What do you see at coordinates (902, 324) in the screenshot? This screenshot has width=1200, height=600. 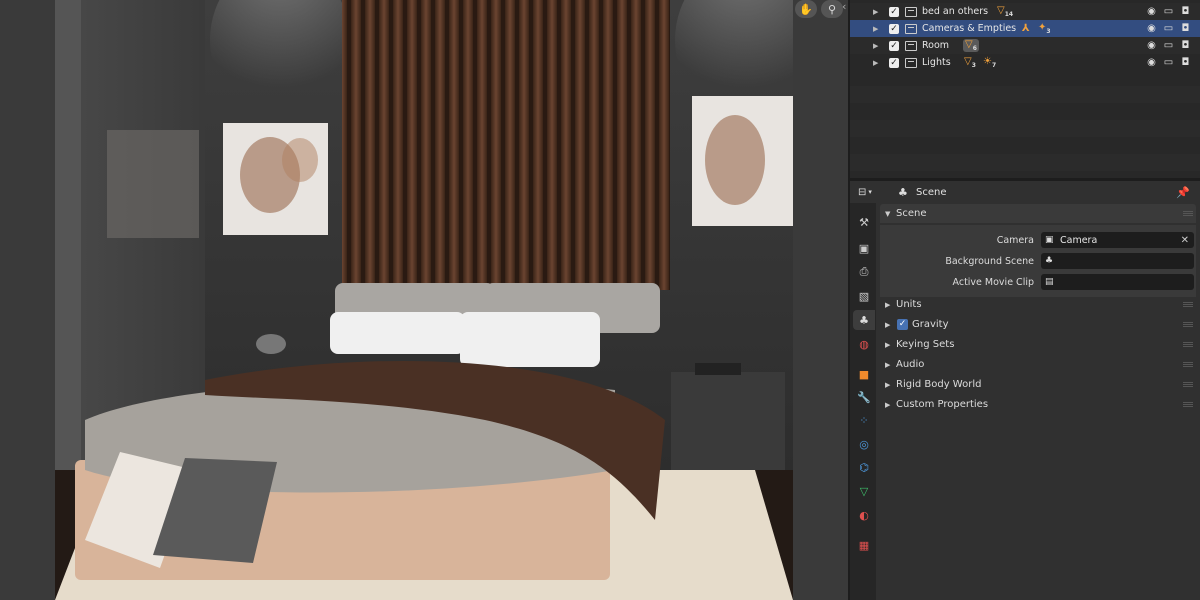 I see `gravity-checkbox: ✓` at bounding box center [902, 324].